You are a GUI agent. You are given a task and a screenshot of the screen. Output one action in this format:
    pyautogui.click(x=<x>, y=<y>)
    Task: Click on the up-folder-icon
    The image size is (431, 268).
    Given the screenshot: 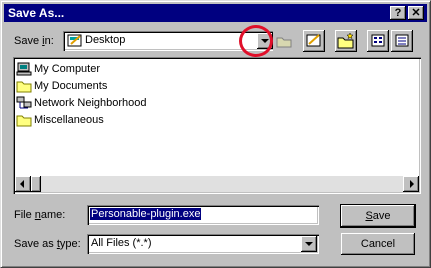 What is the action you would take?
    pyautogui.click(x=284, y=42)
    